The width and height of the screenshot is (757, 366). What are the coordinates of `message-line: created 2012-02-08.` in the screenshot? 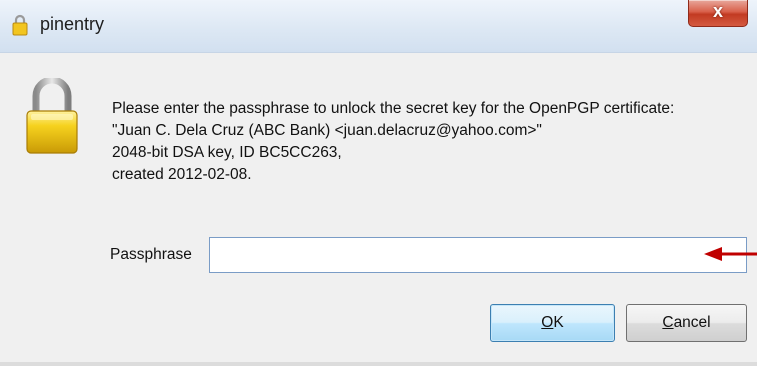 It's located at (182, 174).